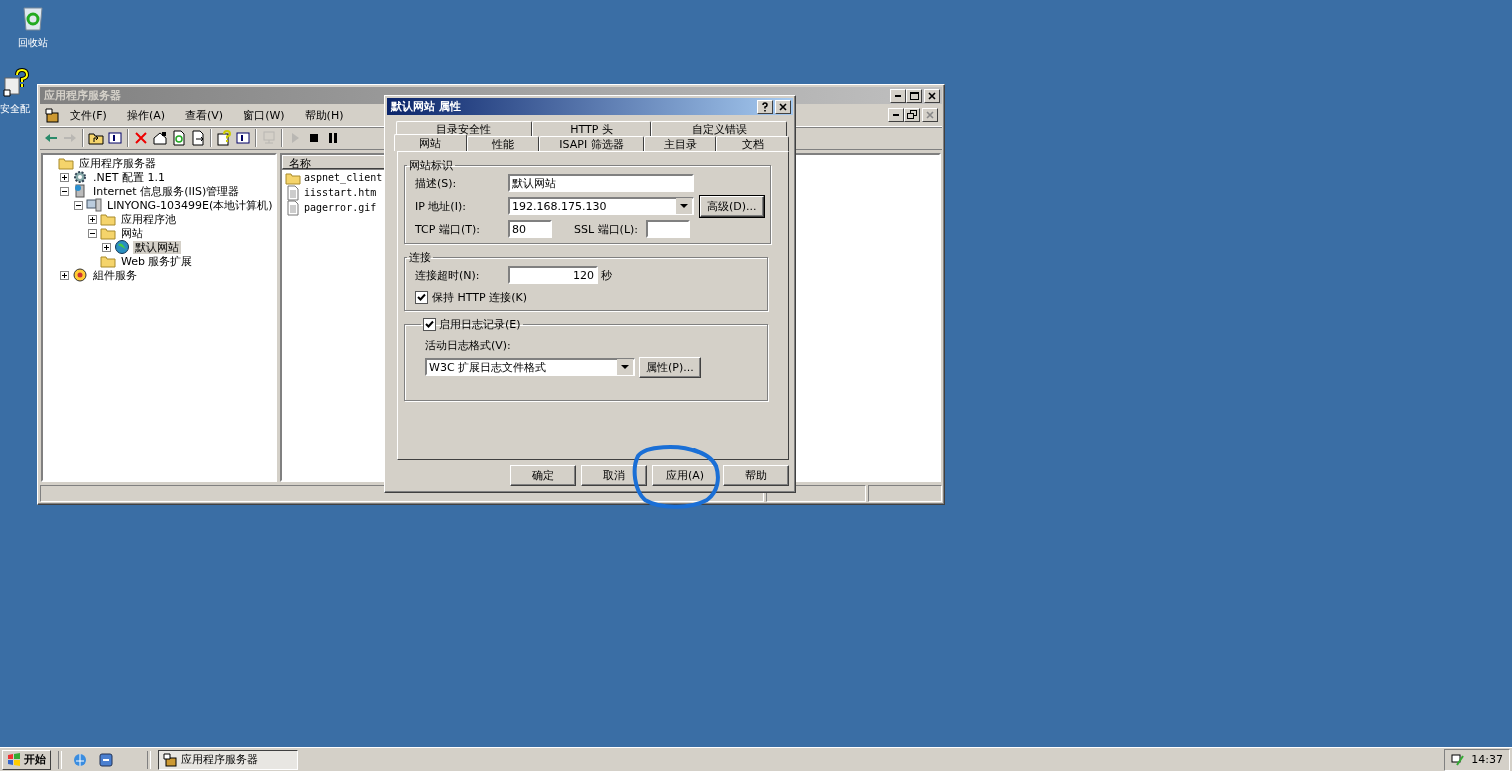  What do you see at coordinates (122, 247) in the screenshot?
I see `globe-icon` at bounding box center [122, 247].